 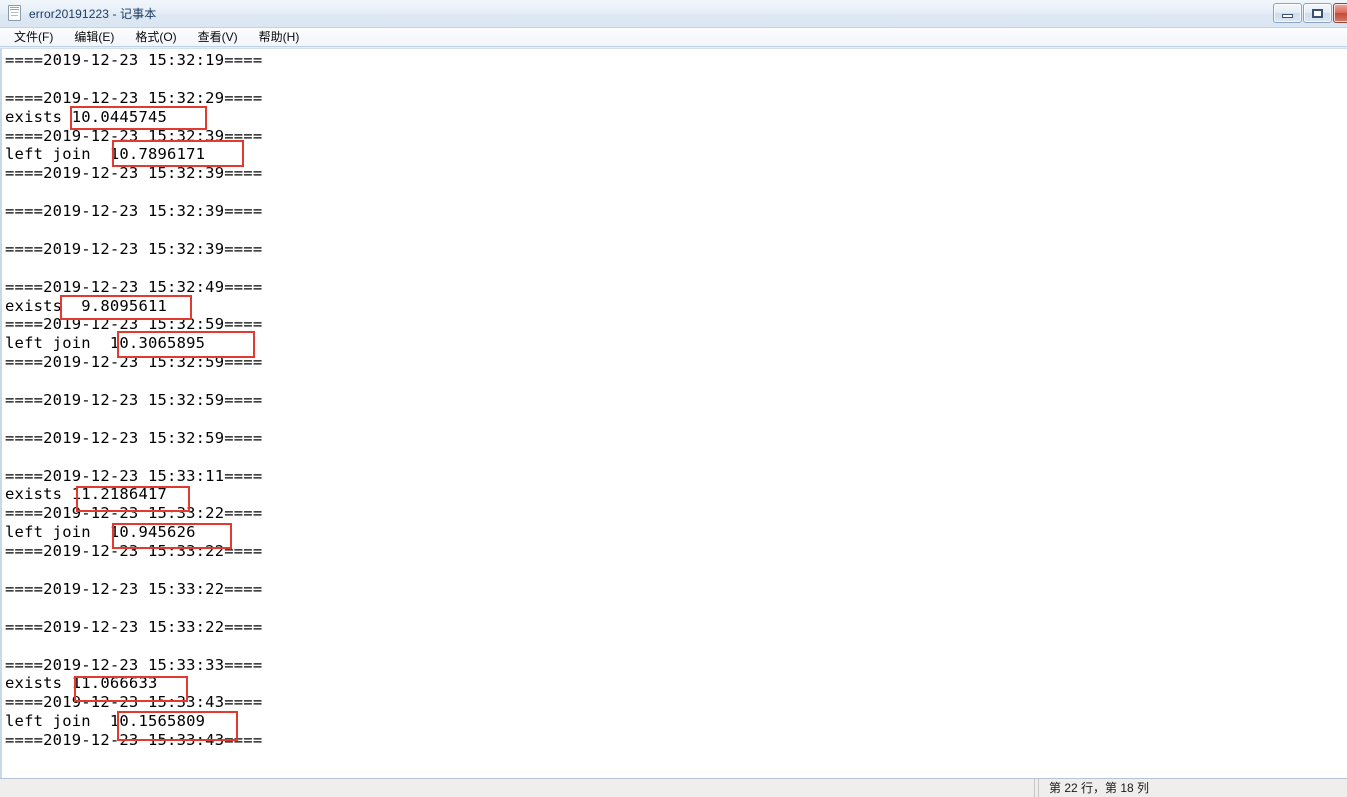 I want to click on title-bar-left: error20191223 - 记事本, so click(x=78, y=13).